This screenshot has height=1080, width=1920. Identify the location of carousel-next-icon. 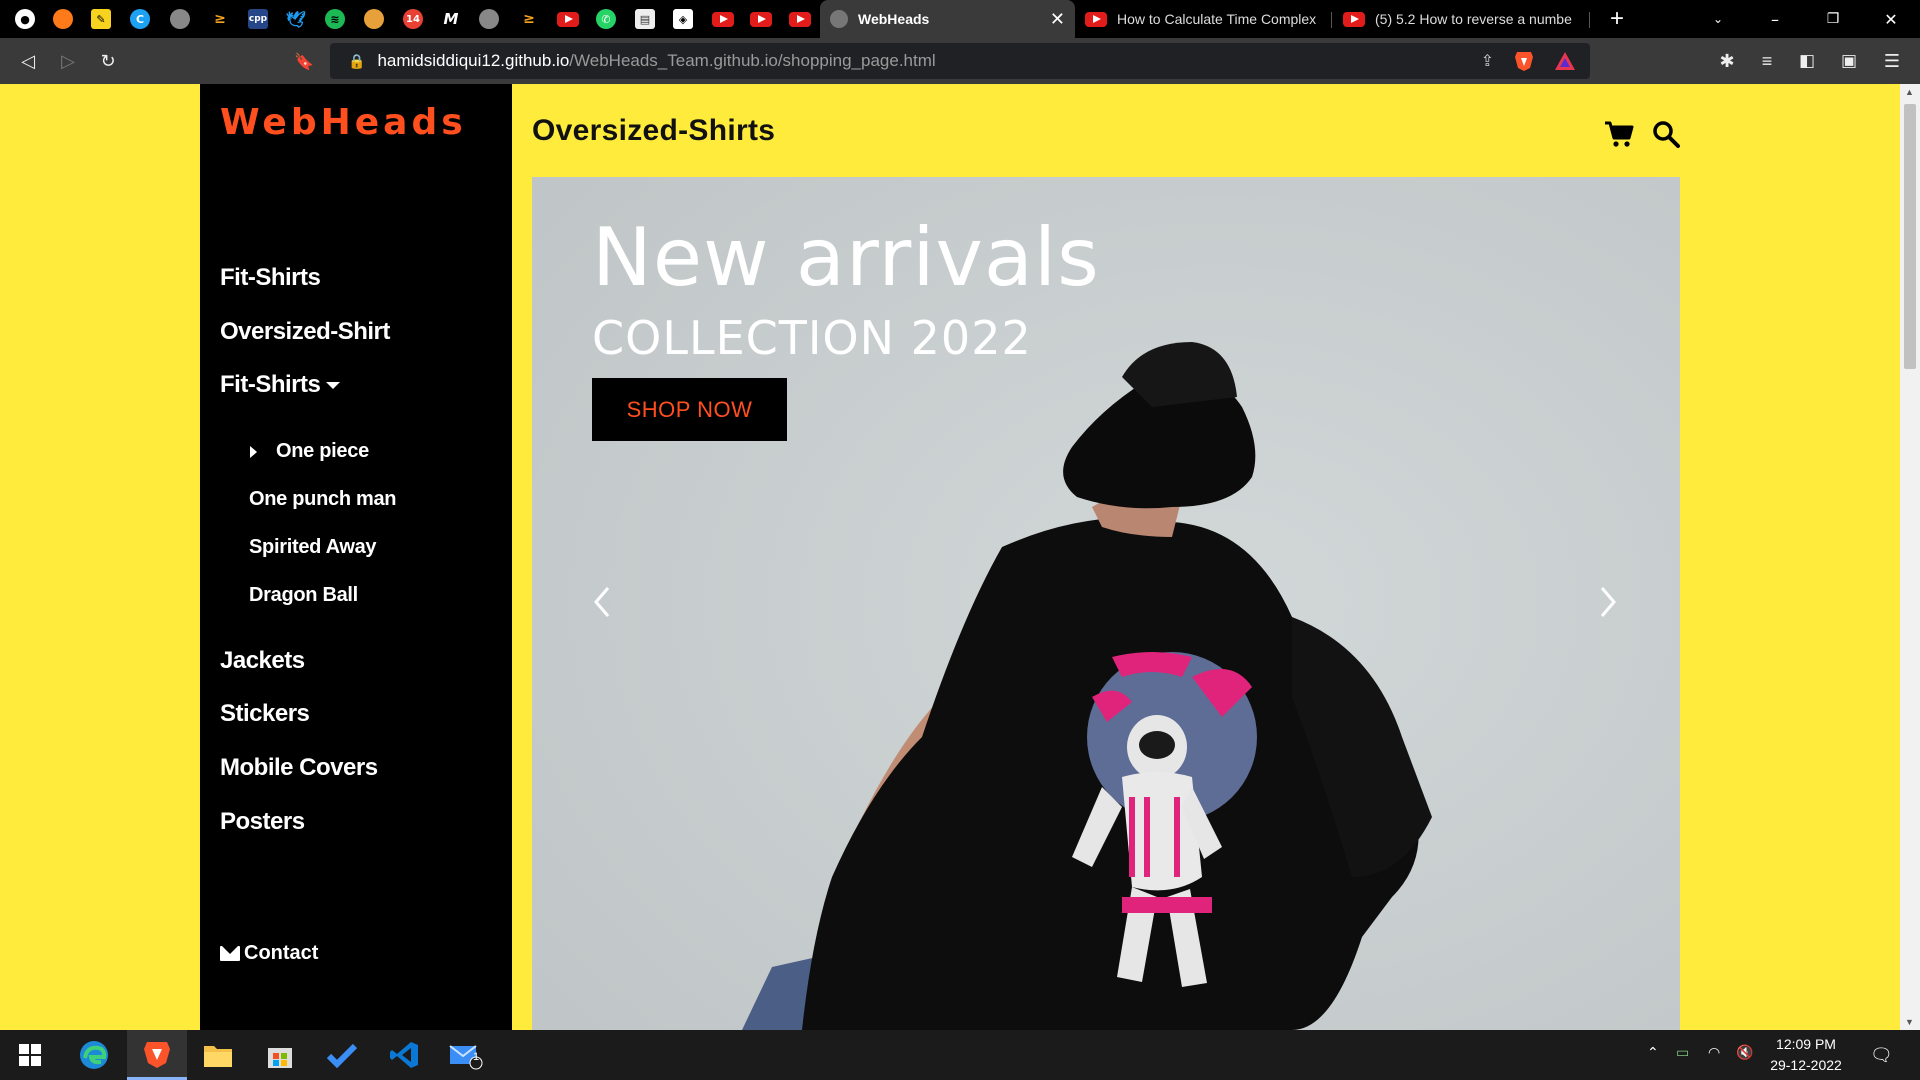
(1607, 602).